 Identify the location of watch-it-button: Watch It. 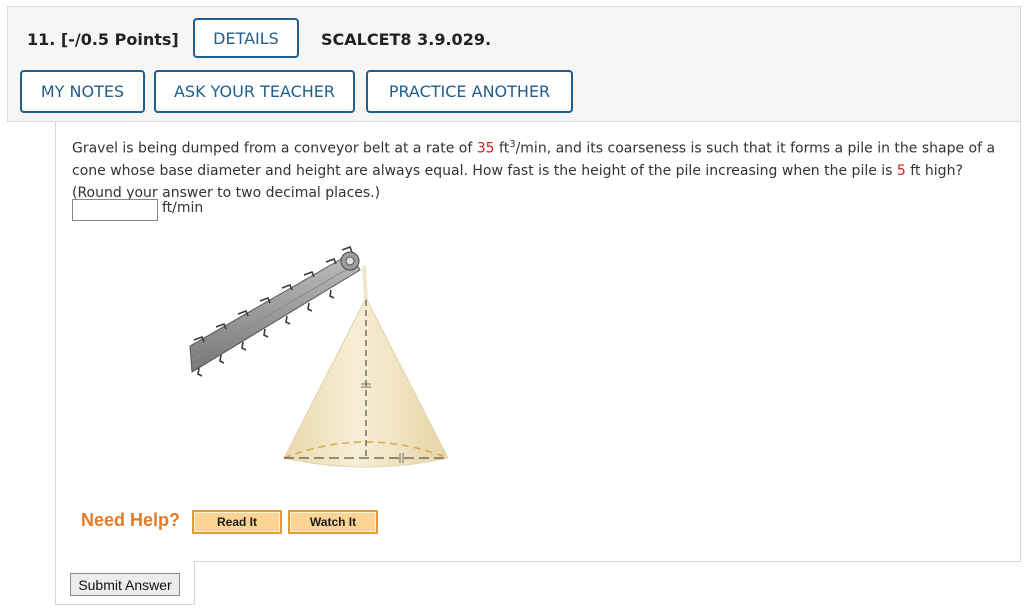
(333, 522).